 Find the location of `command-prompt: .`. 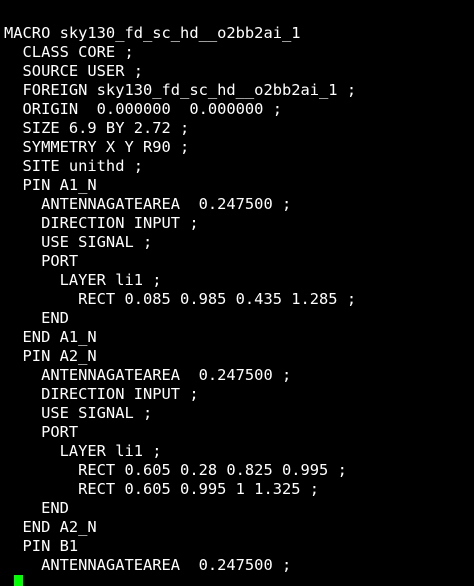

command-prompt: . is located at coordinates (14, 580).